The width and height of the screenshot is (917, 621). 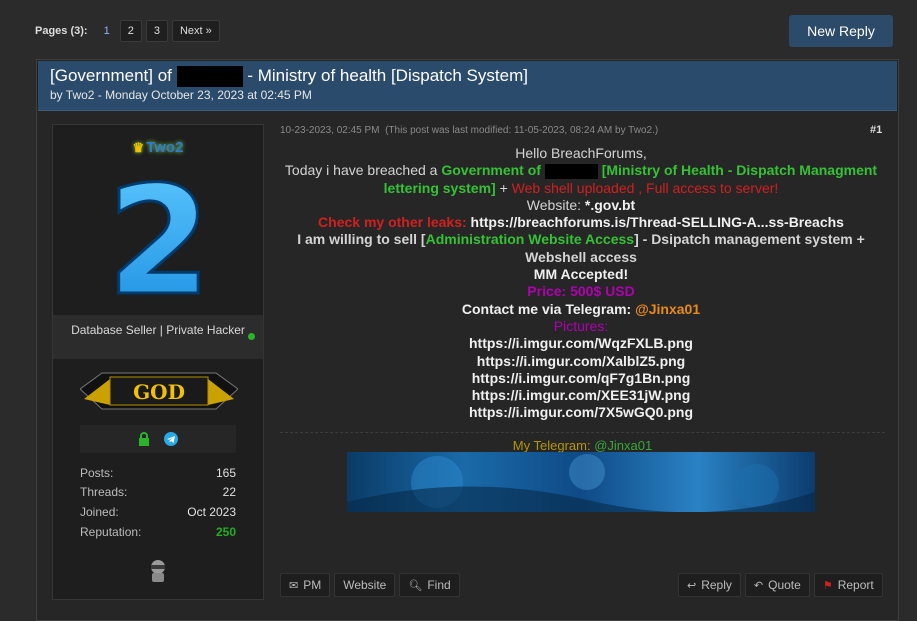 What do you see at coordinates (581, 291) in the screenshot?
I see `price-line: Price: 500$ USD` at bounding box center [581, 291].